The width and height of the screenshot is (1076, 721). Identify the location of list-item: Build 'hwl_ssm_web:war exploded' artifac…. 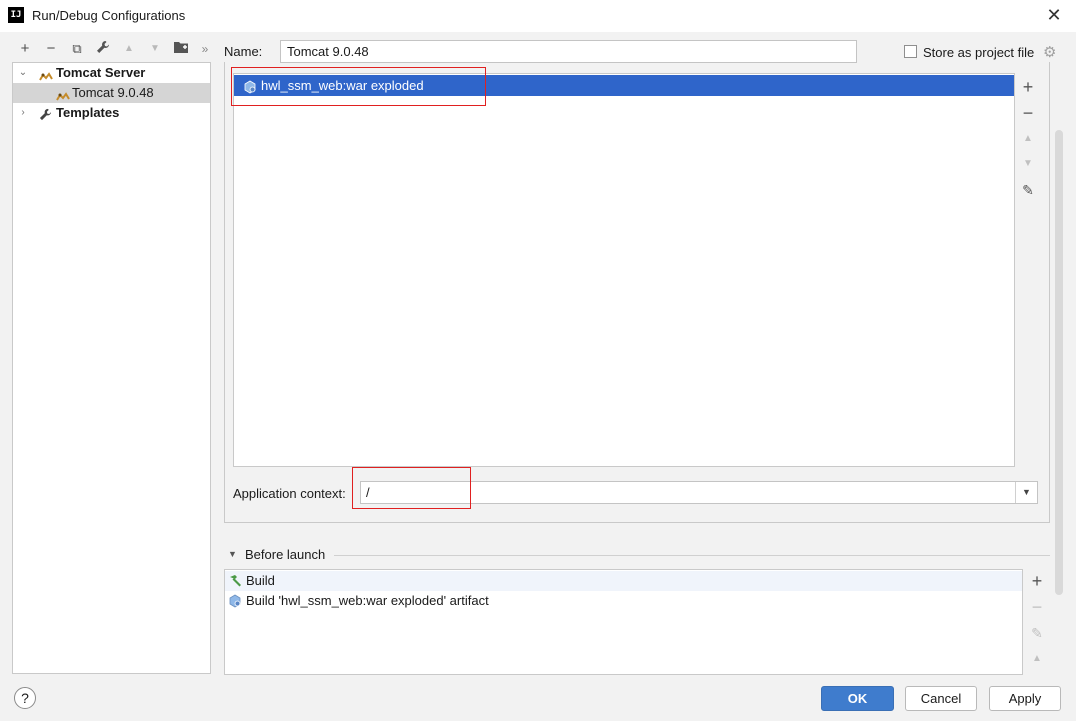
(623, 601).